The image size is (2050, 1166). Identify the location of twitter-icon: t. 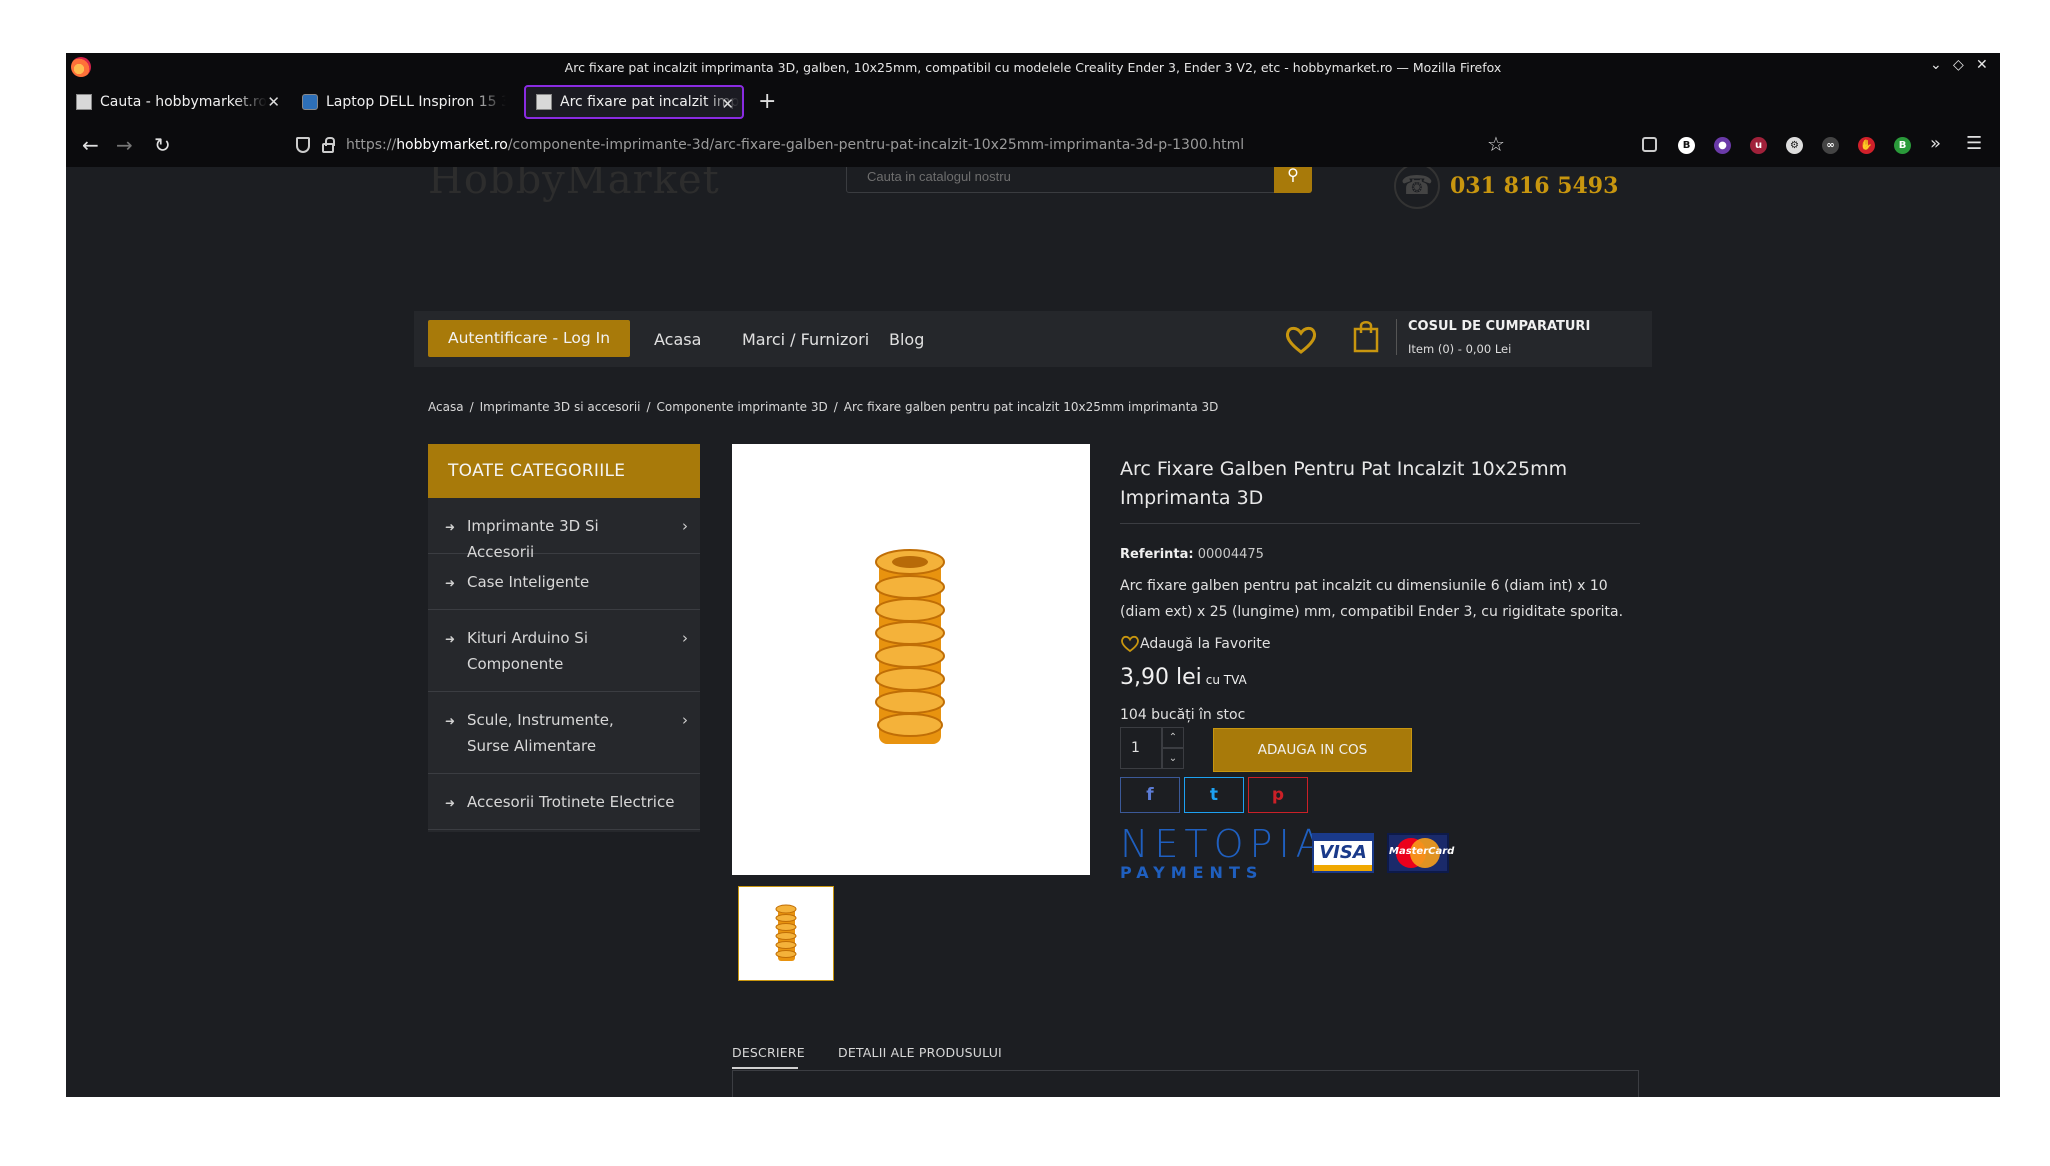
(1214, 795).